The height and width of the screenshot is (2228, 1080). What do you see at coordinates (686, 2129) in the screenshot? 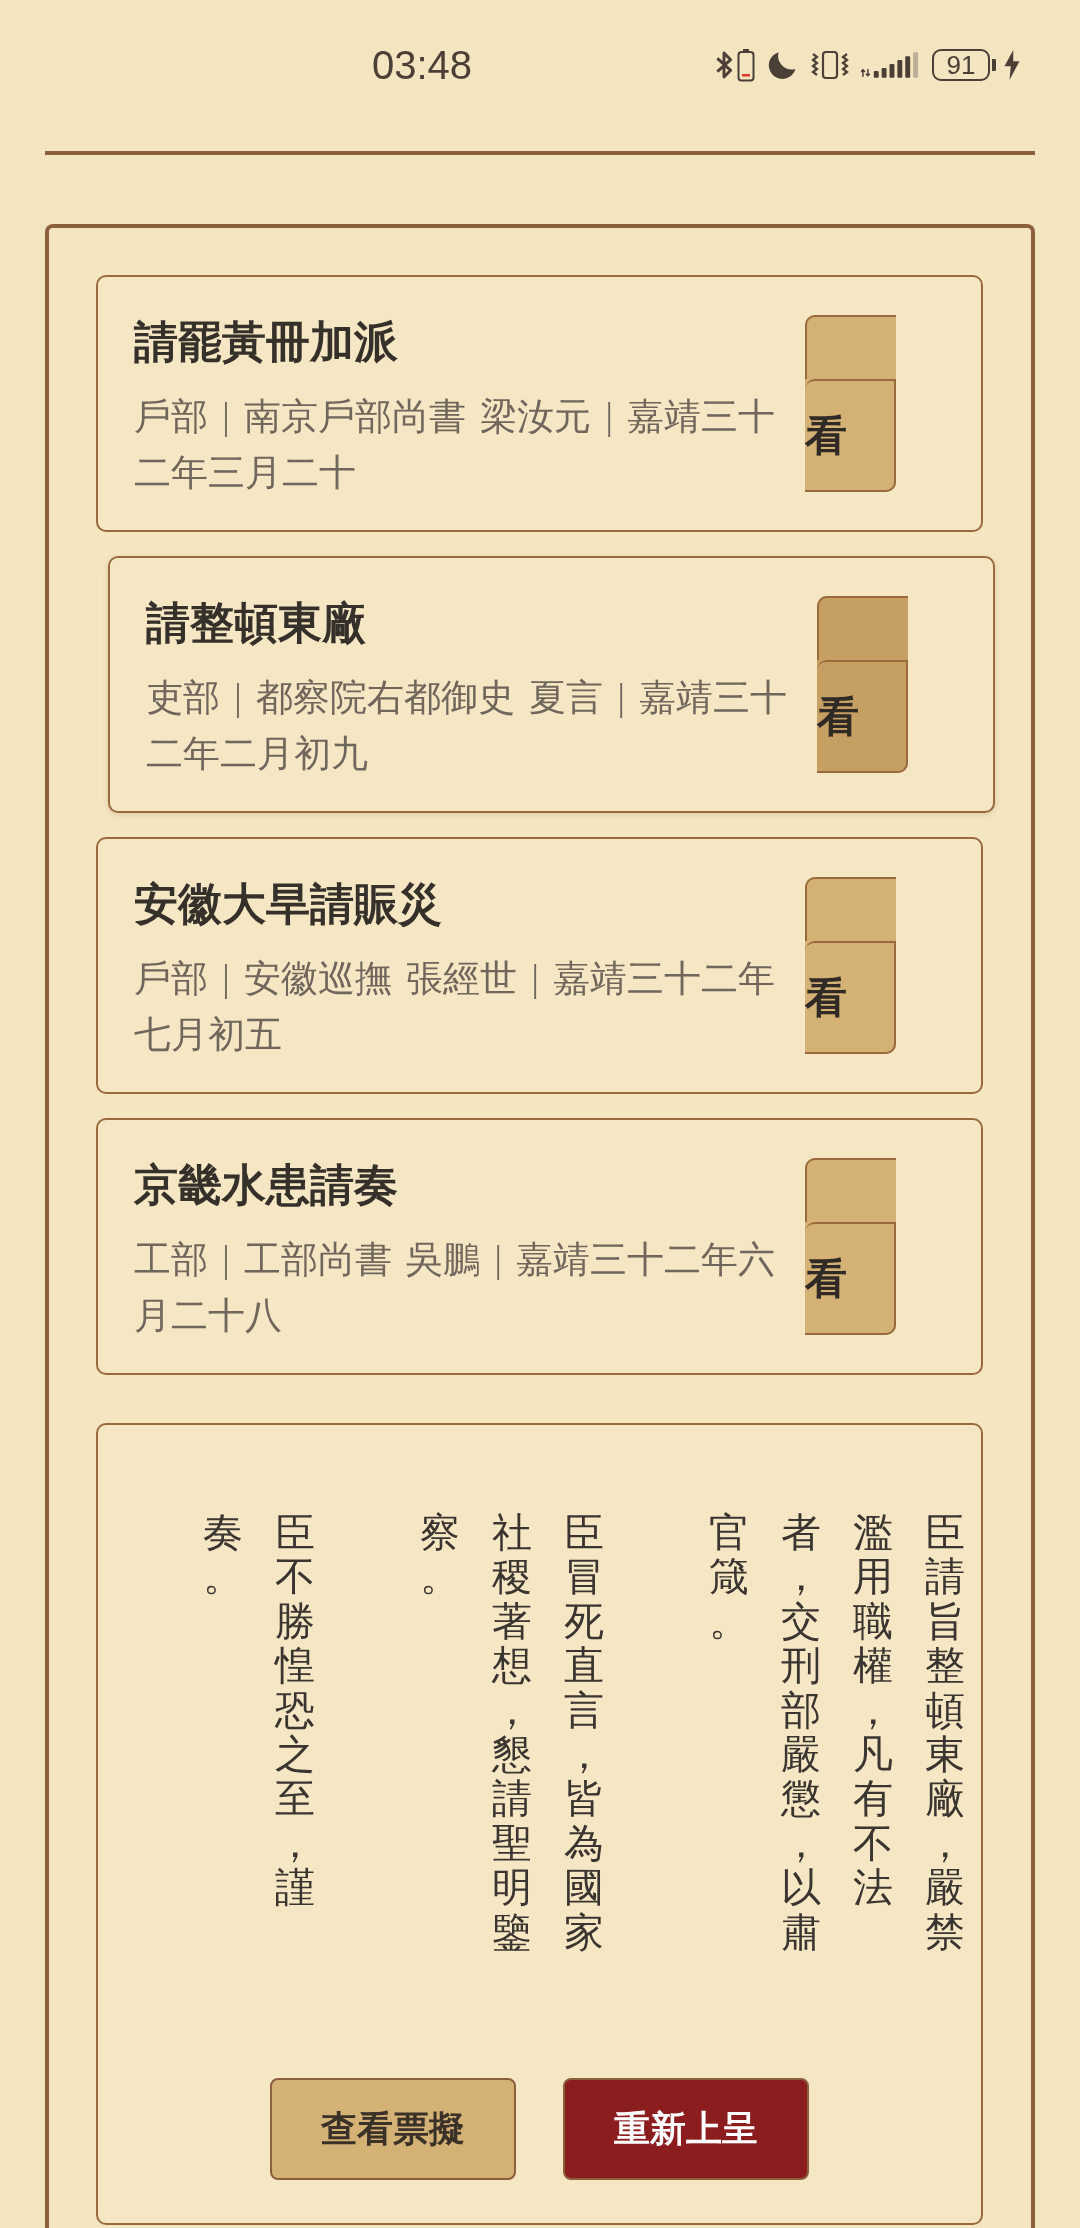
I see `resubmit-button: 重新上呈` at bounding box center [686, 2129].